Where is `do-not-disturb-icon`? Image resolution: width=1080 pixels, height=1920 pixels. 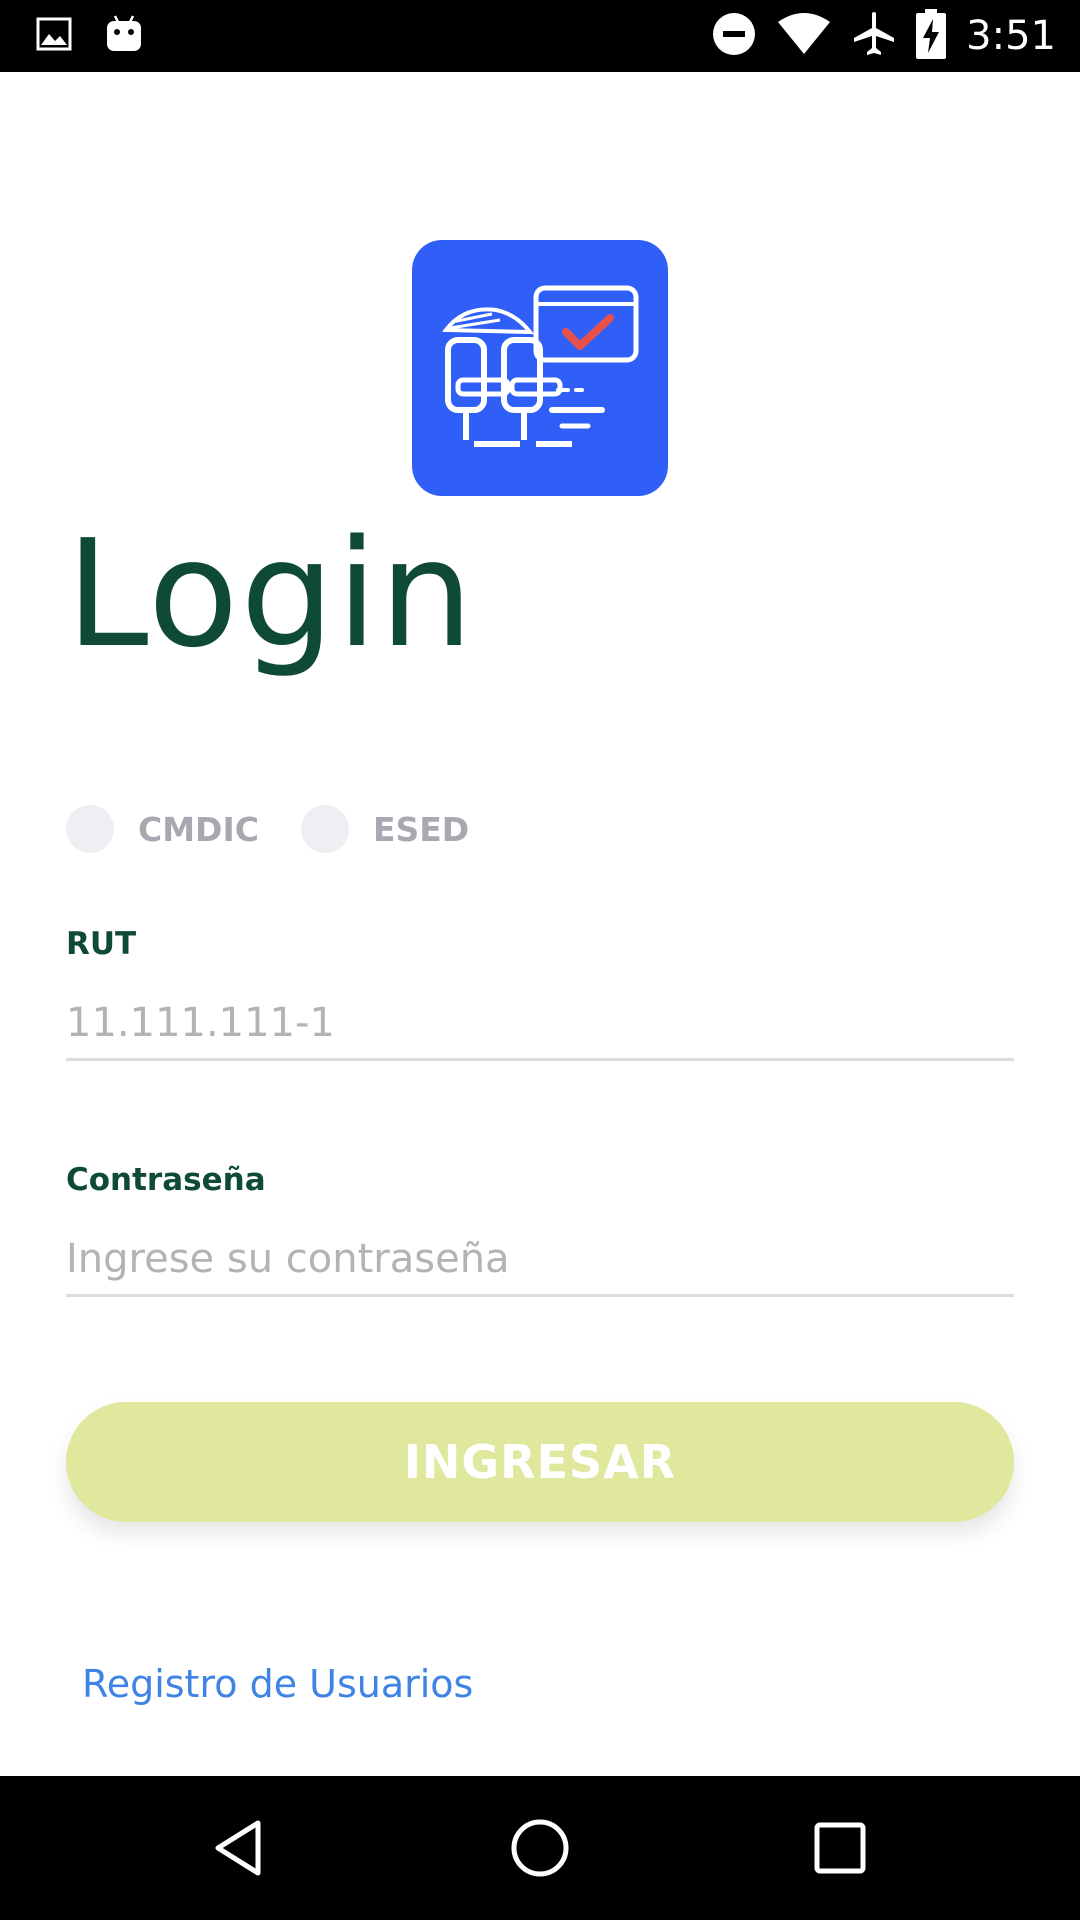
do-not-disturb-icon is located at coordinates (734, 36).